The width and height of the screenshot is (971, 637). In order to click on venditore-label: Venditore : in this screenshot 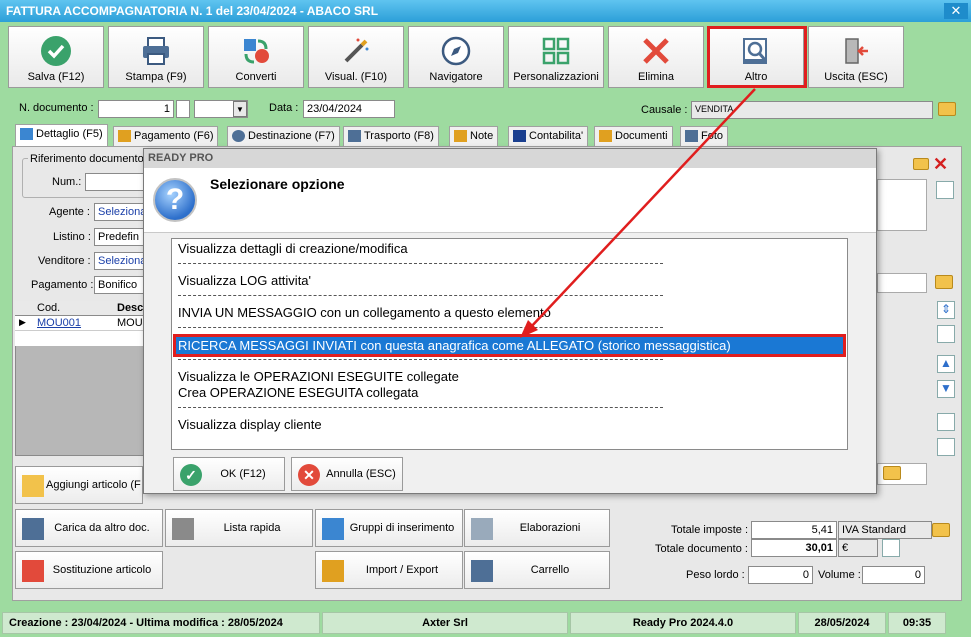, I will do `click(64, 261)`.